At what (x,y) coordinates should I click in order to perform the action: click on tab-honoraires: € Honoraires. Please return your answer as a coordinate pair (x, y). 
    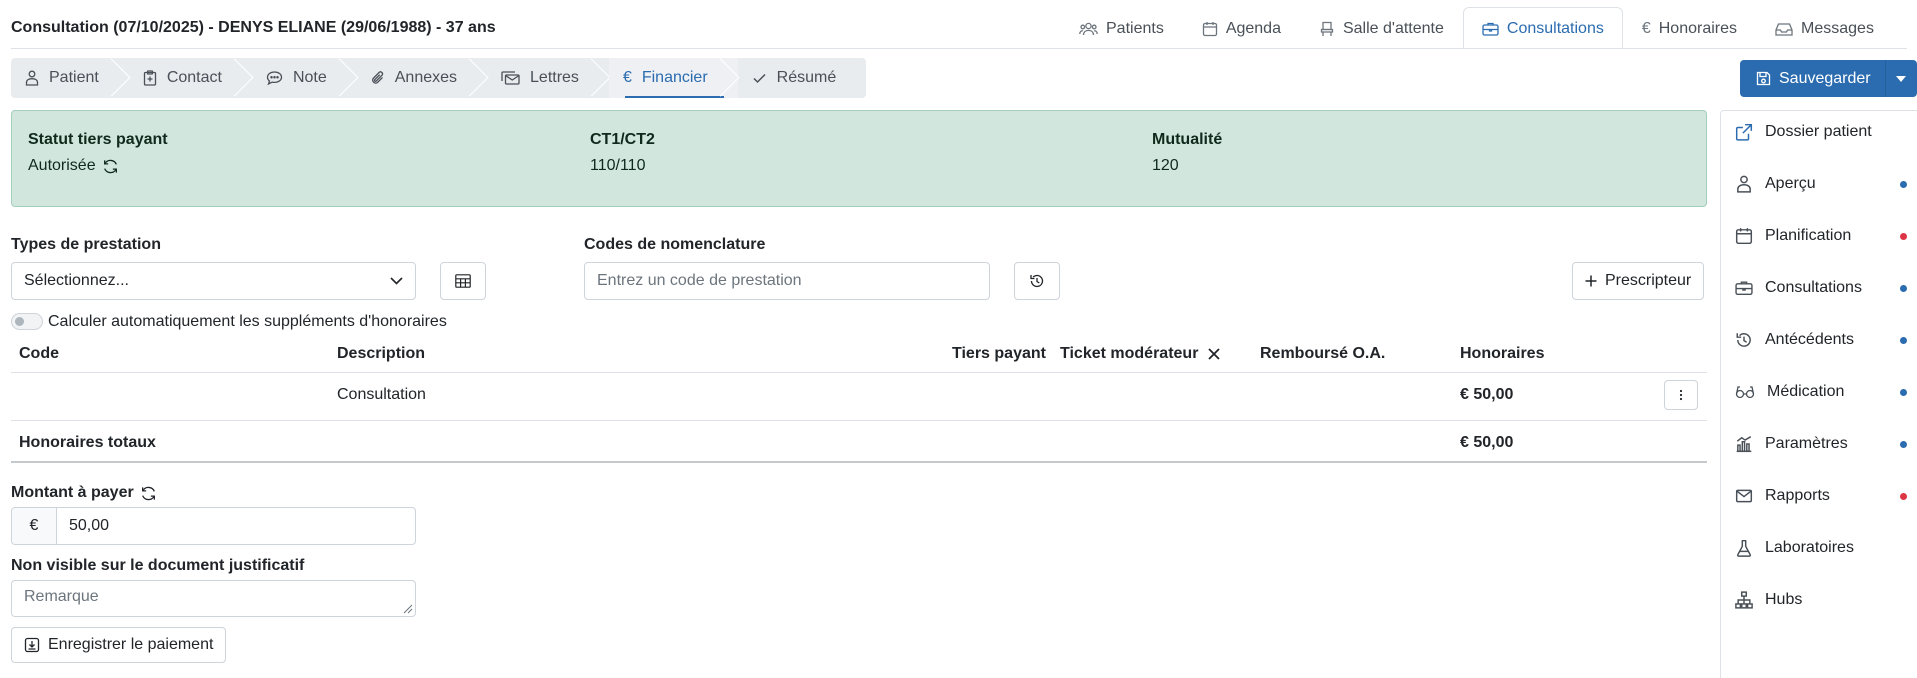
    Looking at the image, I should click on (1689, 28).